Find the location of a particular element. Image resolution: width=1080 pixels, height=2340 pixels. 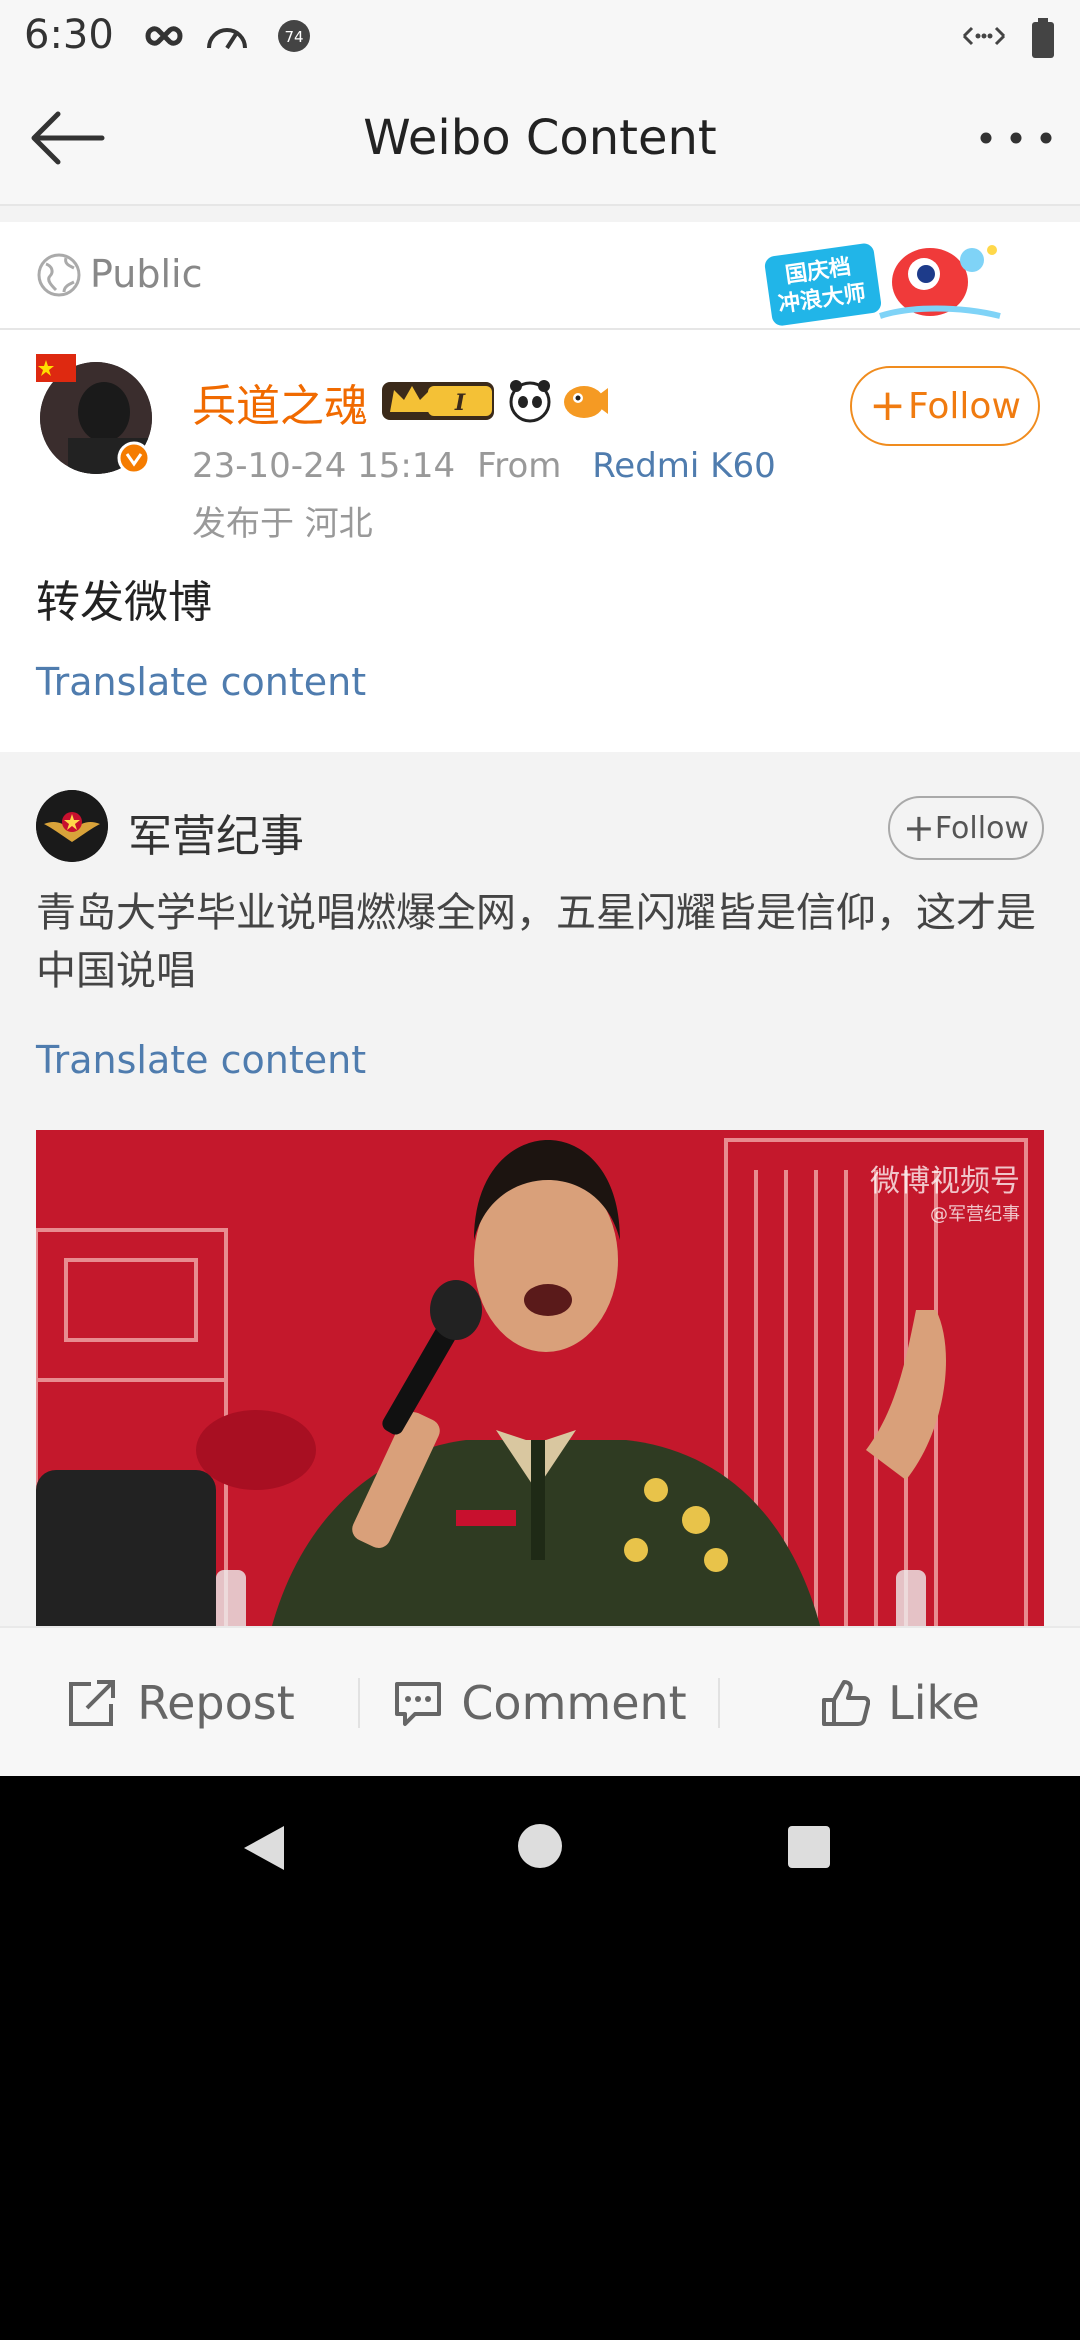

username: 兵道之魂 is located at coordinates (280, 402).